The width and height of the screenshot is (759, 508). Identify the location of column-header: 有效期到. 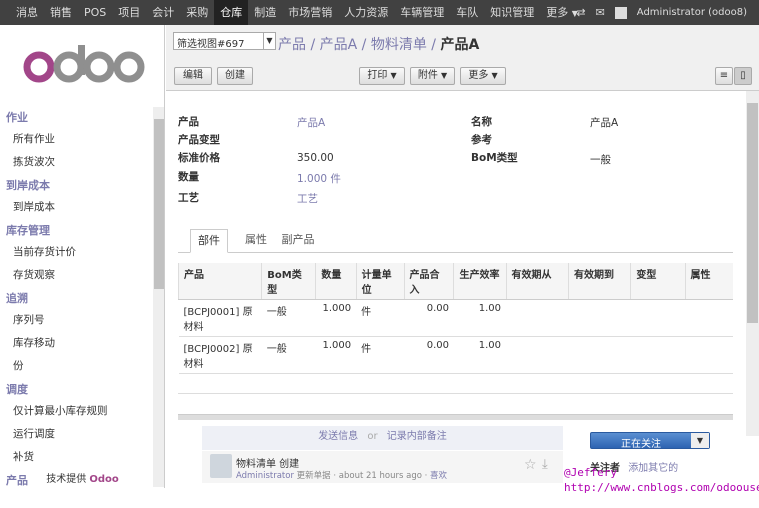
(599, 281).